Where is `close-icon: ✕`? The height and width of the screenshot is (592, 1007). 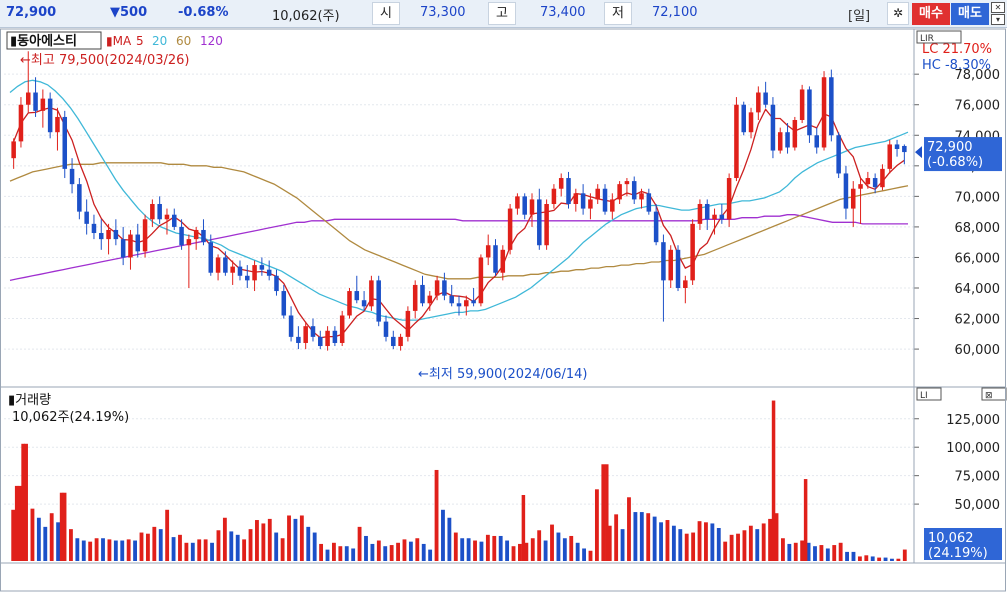 close-icon: ✕ is located at coordinates (998, 7).